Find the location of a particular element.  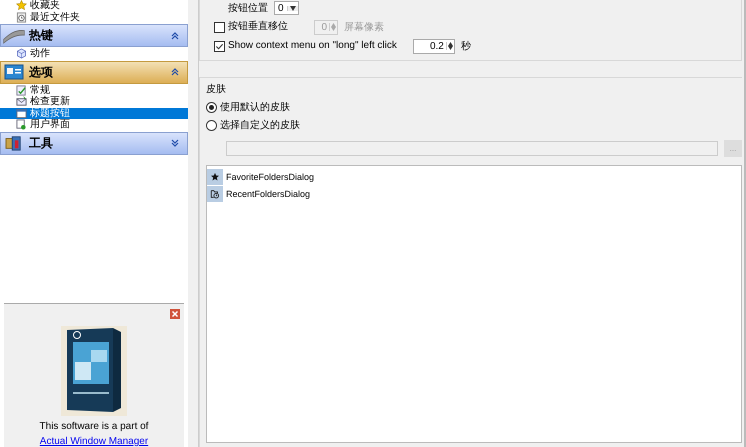

recent-folder-icon is located at coordinates (215, 193).